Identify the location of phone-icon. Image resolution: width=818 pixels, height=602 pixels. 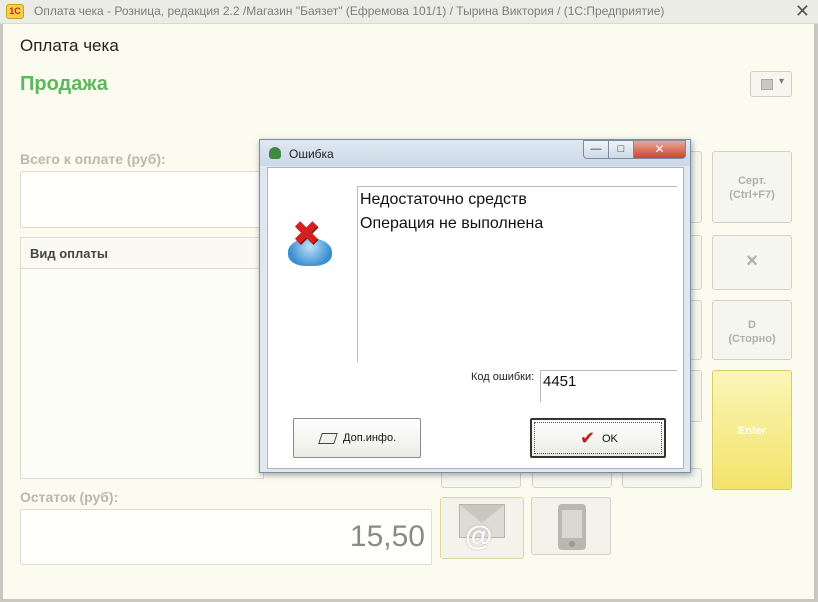
(572, 527).